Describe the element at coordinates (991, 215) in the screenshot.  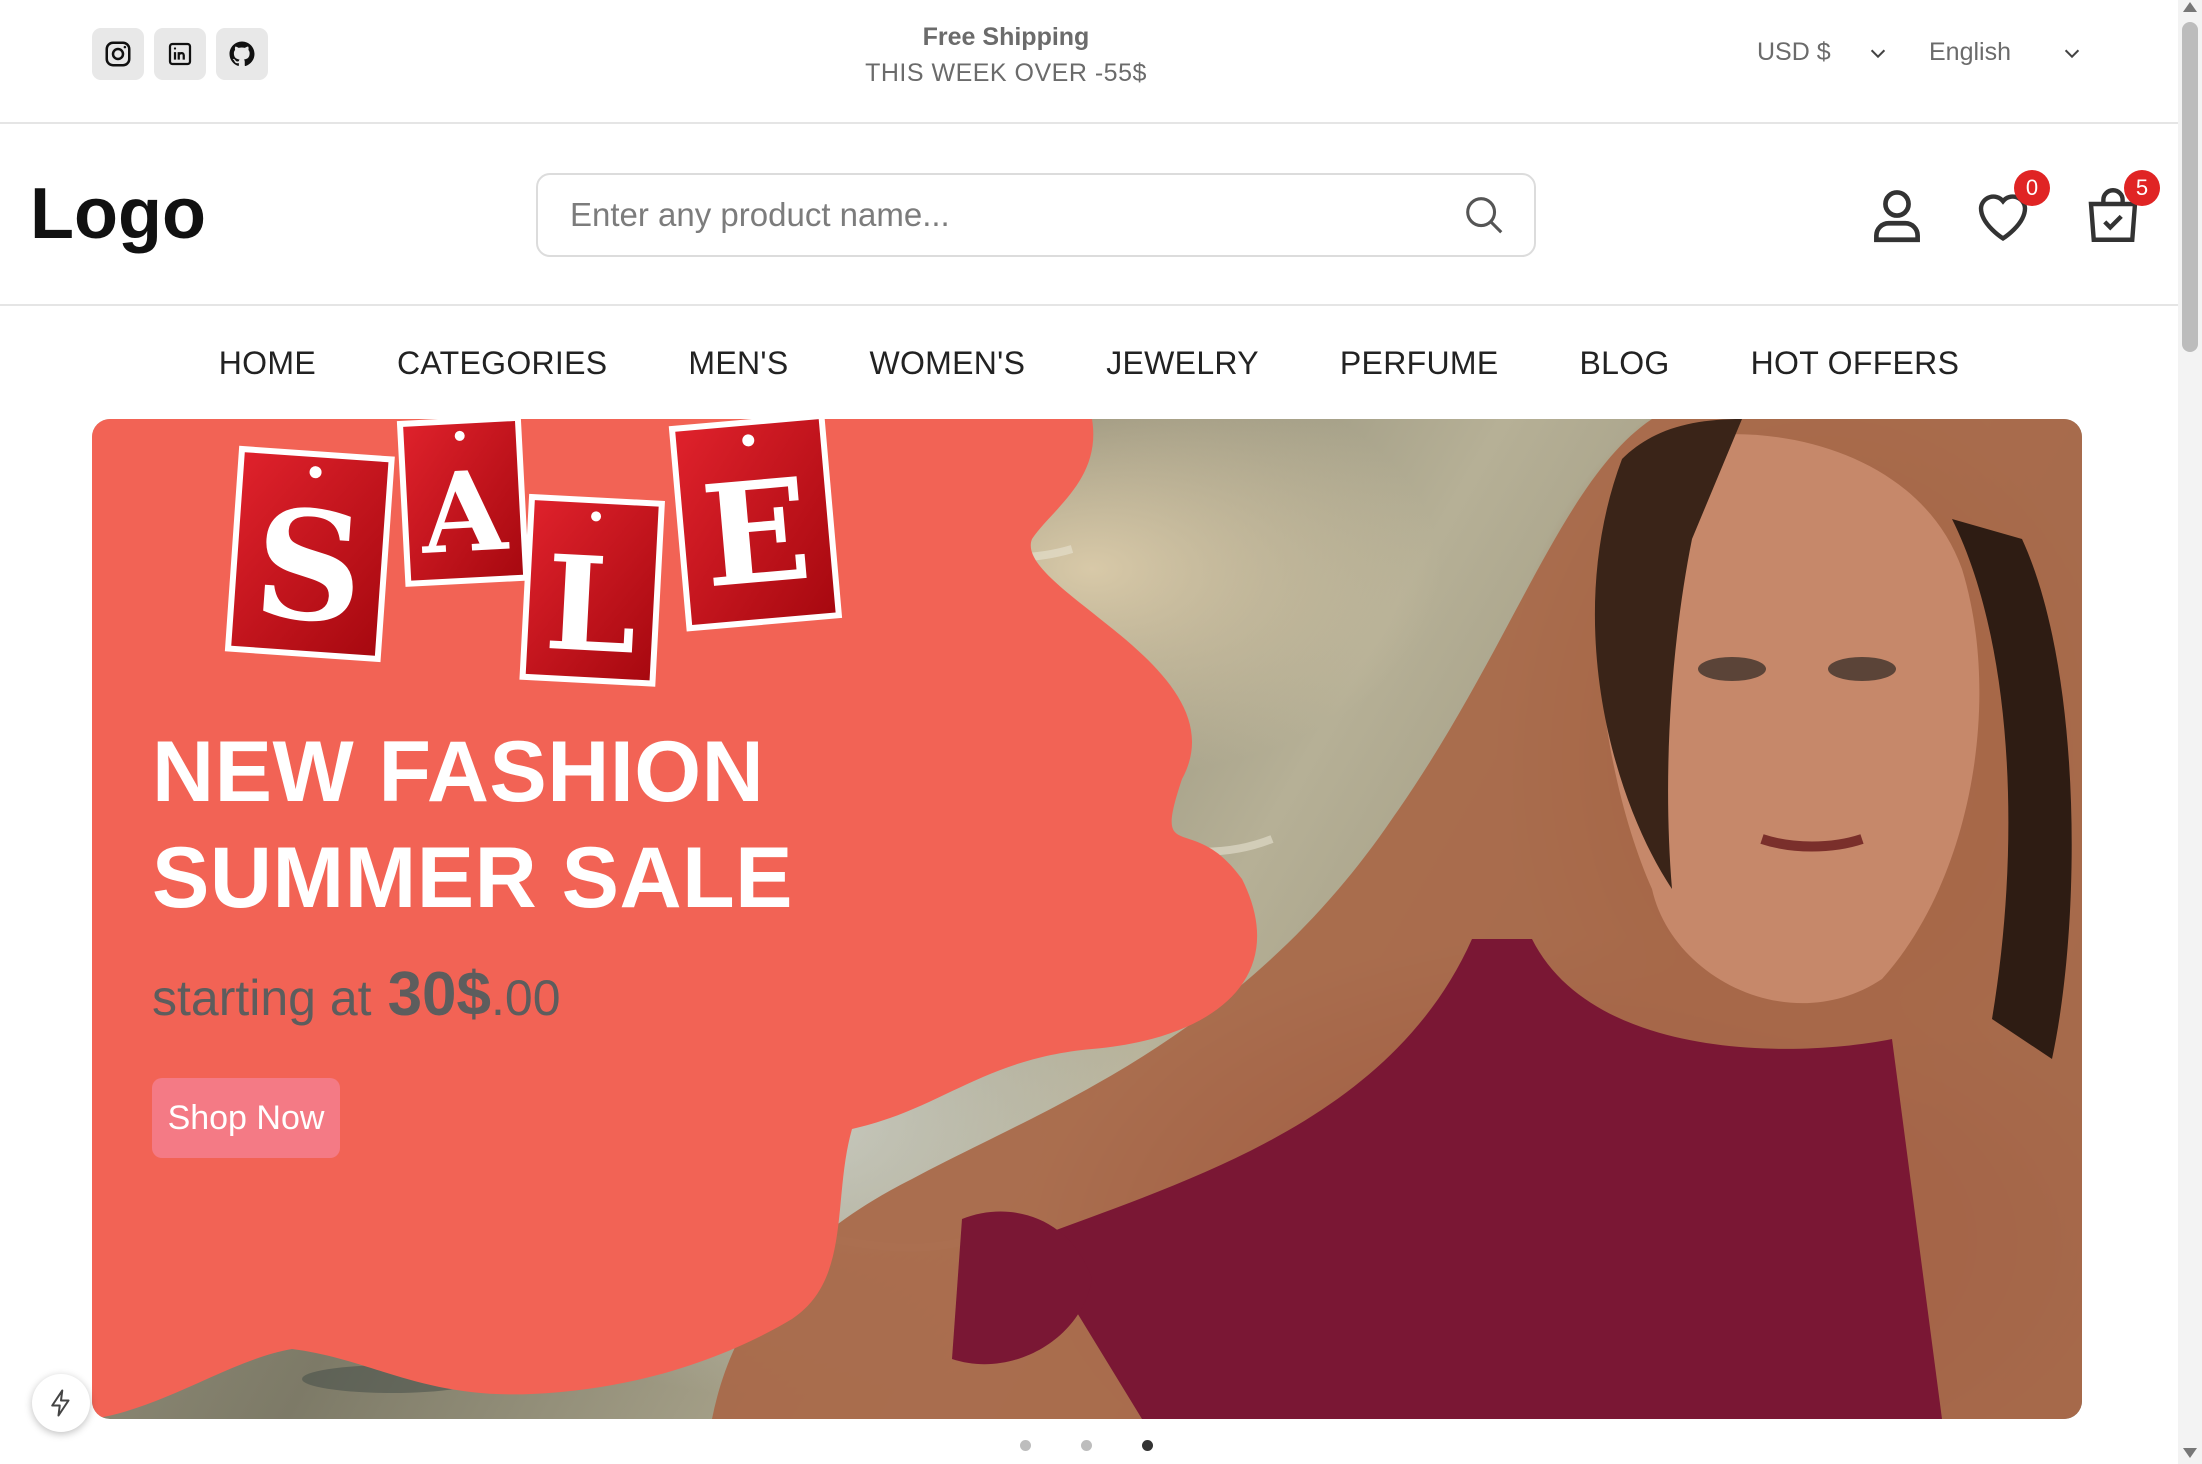
I see `search-input` at that location.